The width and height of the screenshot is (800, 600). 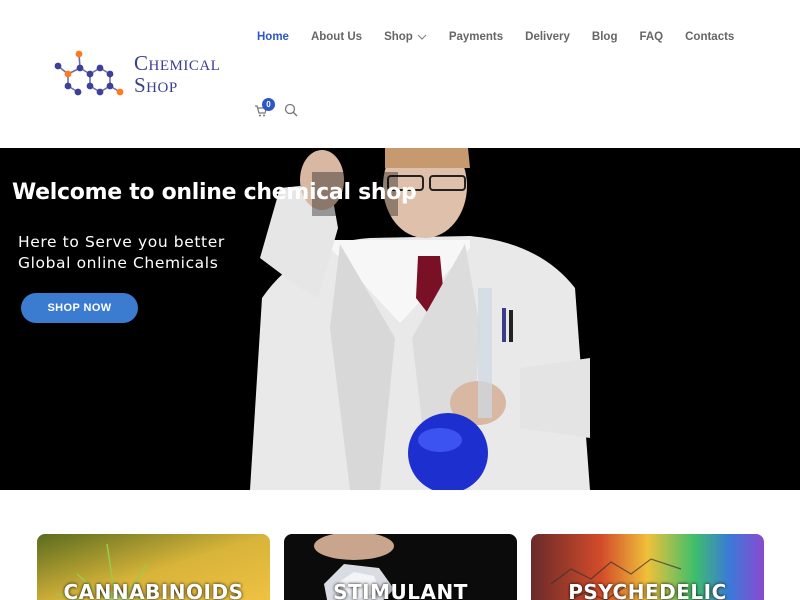 I want to click on hero-subtitle-line-2: Global online Chemicals, so click(x=118, y=263).